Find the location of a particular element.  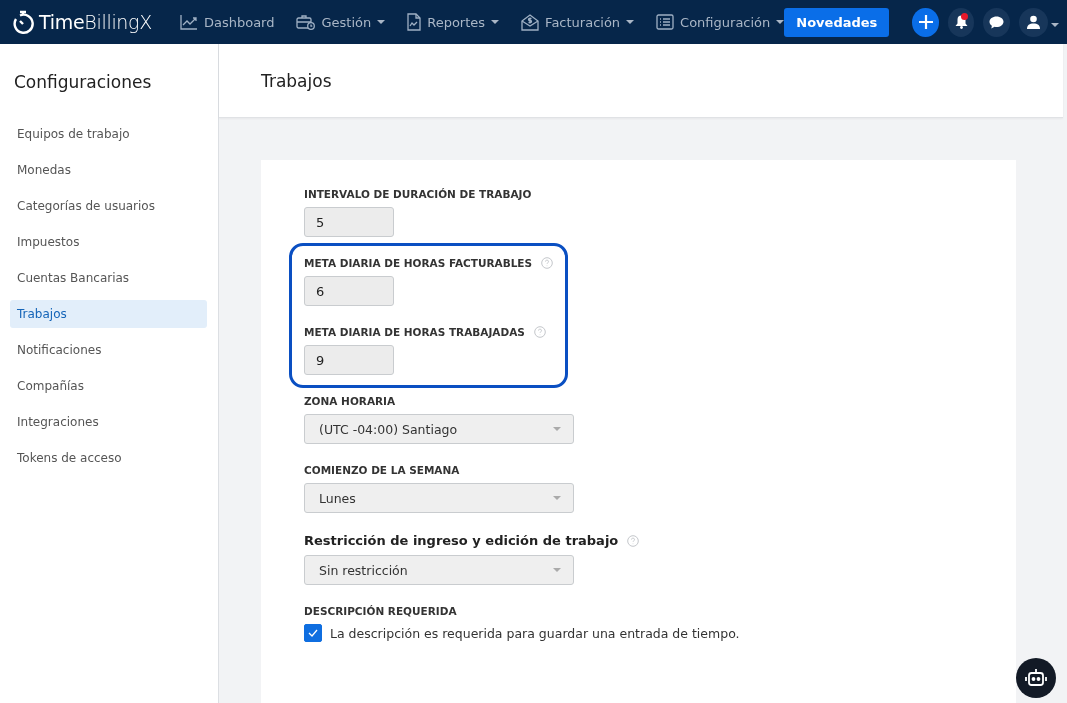

nav-menu-item: Reportes is located at coordinates (453, 22).